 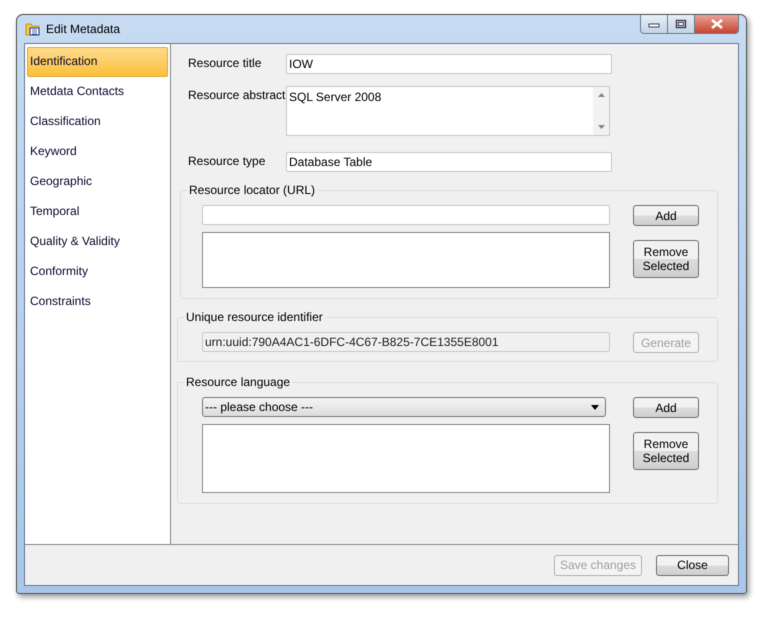 I want to click on maximize-button, so click(x=681, y=24).